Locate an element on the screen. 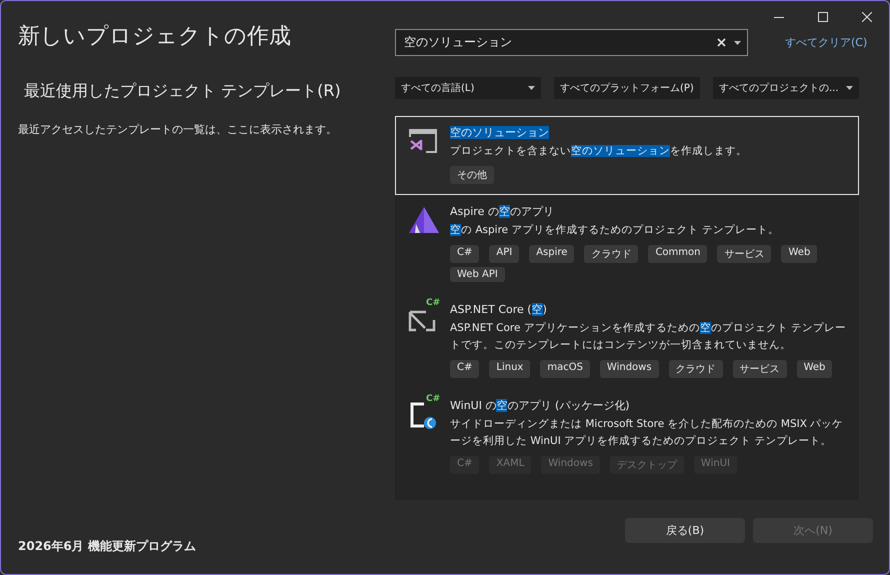 The width and height of the screenshot is (890, 575). back-button: 戻る(B) is located at coordinates (685, 530).